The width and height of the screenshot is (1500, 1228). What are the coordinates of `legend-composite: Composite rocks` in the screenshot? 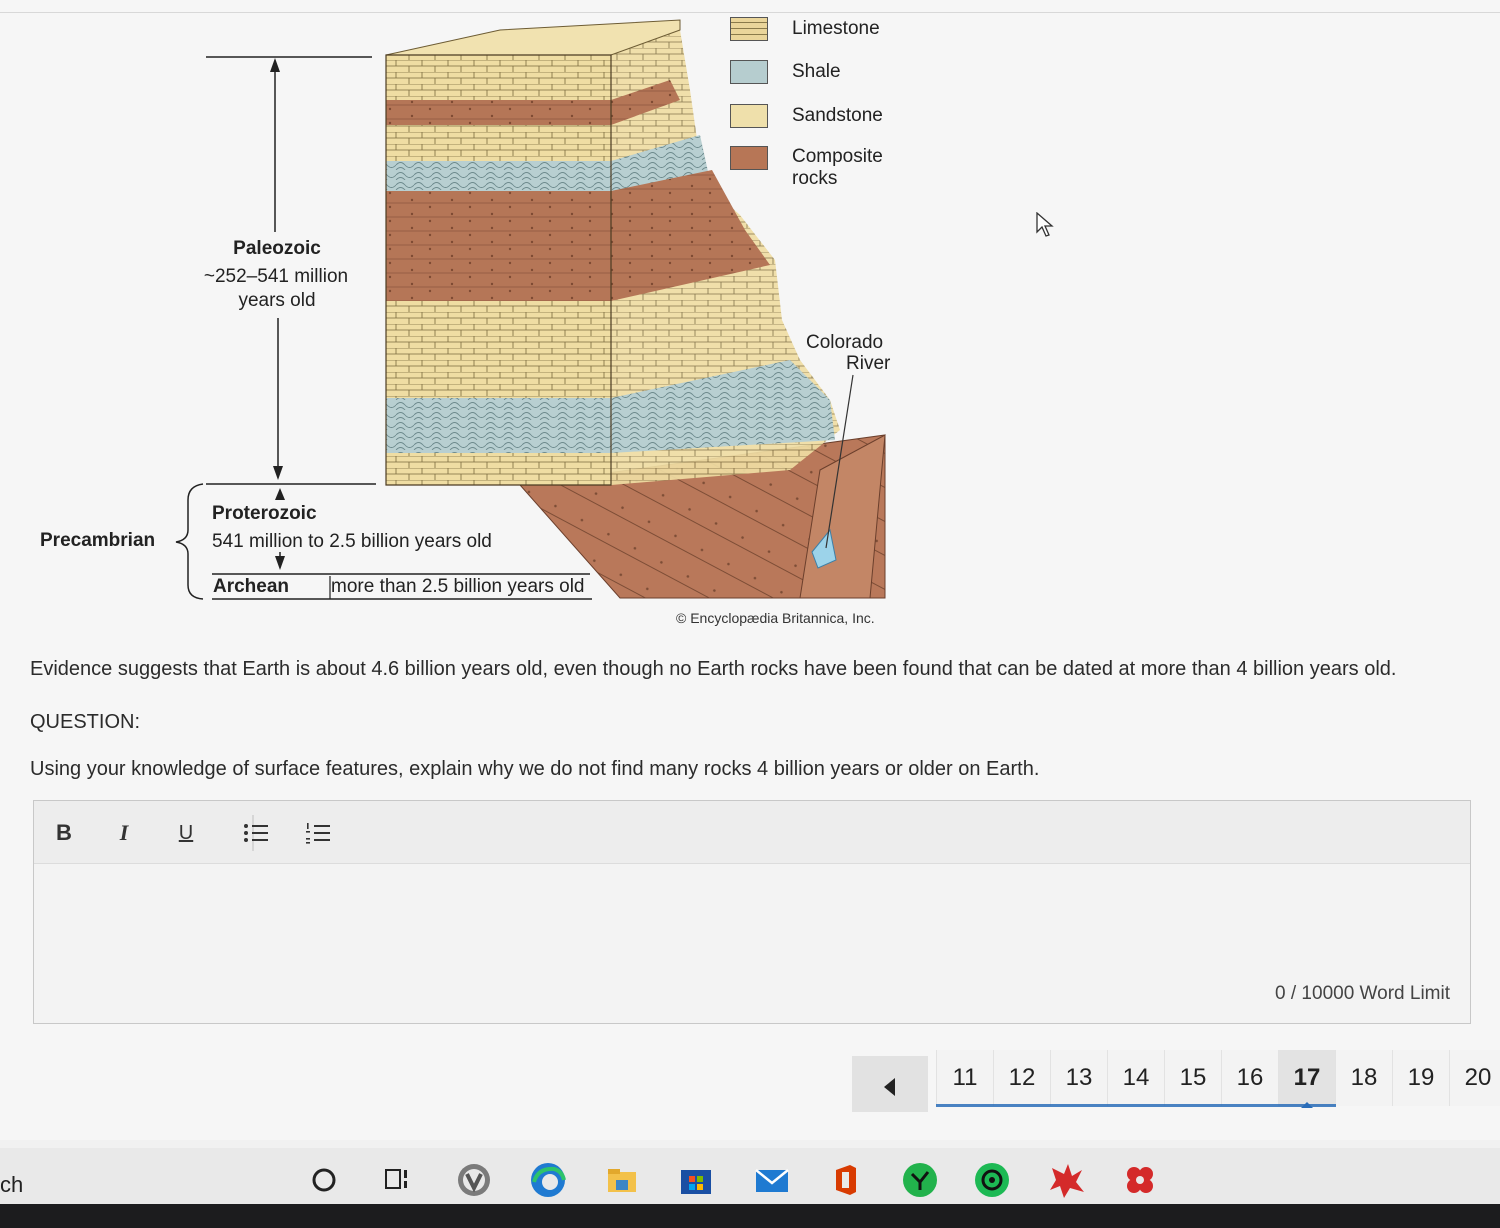 It's located at (811, 168).